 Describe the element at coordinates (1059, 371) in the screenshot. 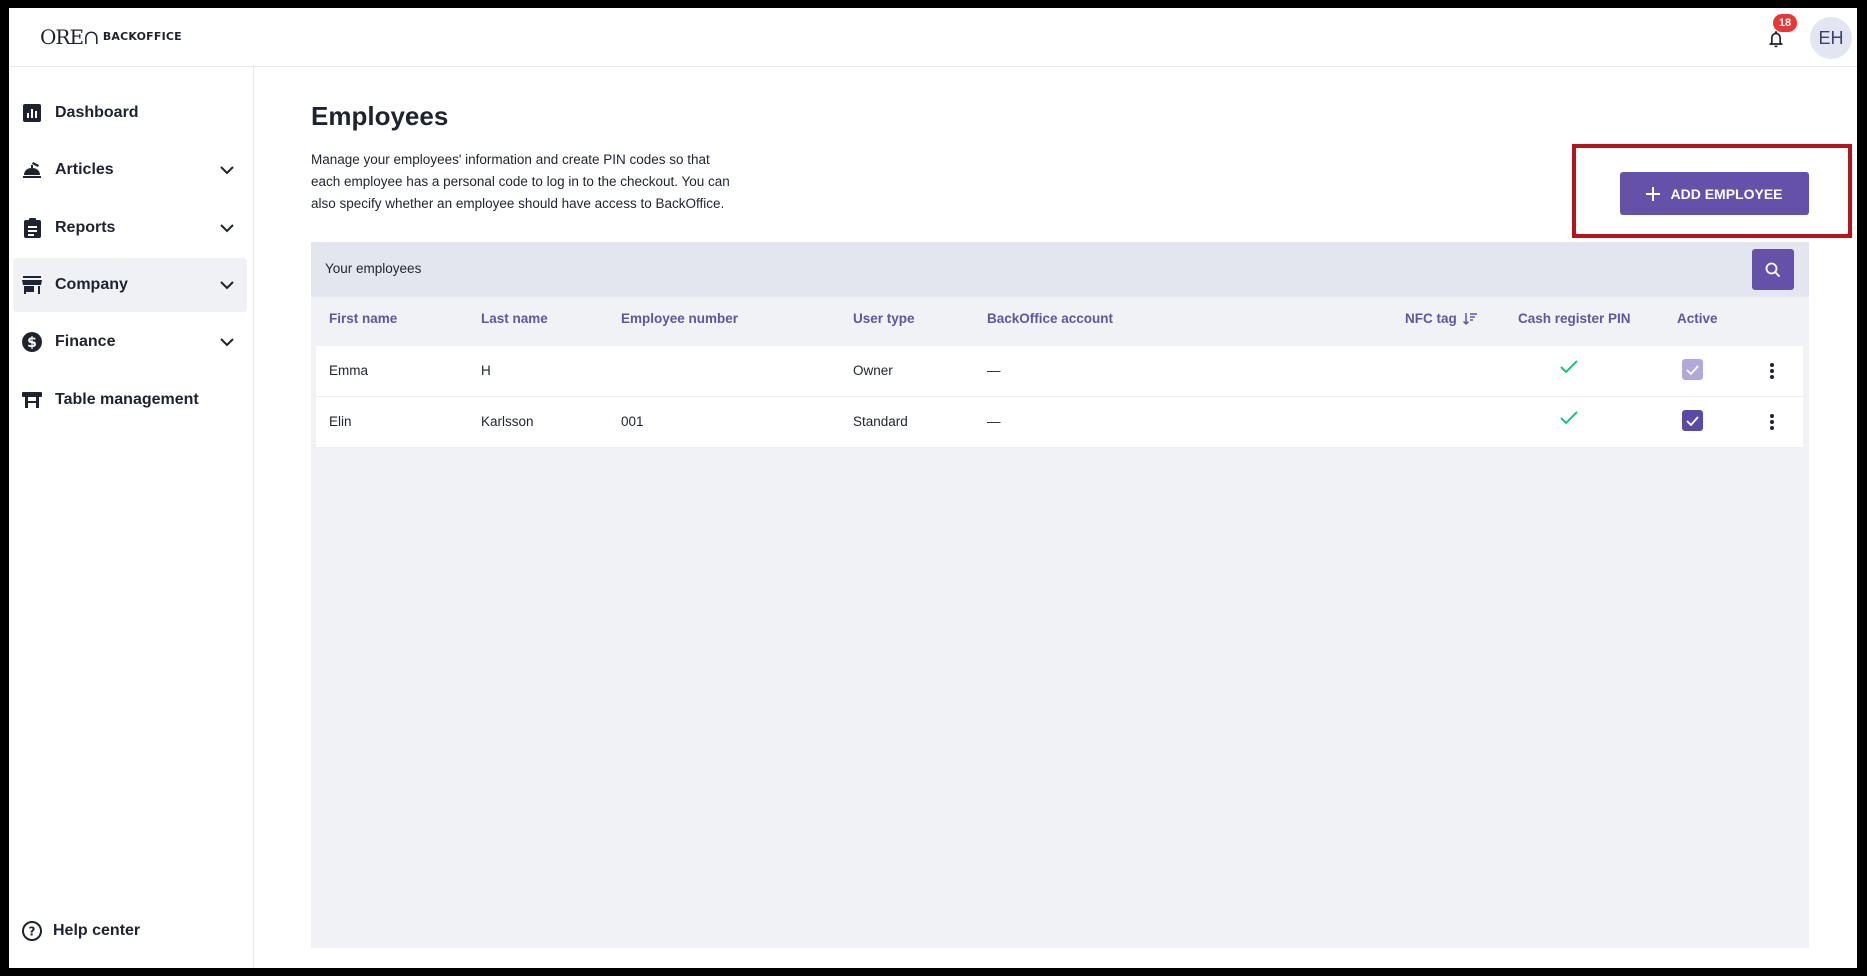

I see `table-row: Emma H Owner —` at that location.